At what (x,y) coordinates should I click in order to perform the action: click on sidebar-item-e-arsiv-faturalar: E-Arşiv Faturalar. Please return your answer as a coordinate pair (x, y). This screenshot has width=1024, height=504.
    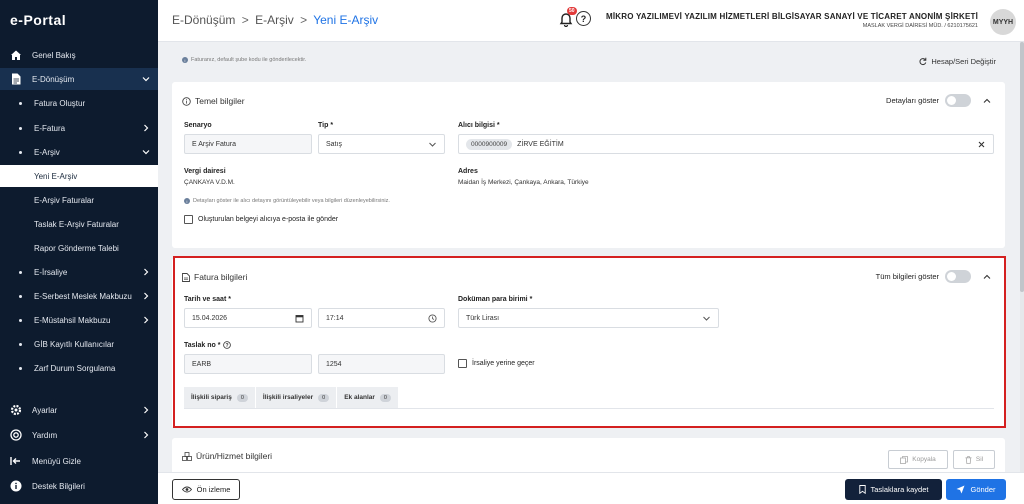
    Looking at the image, I should click on (79, 200).